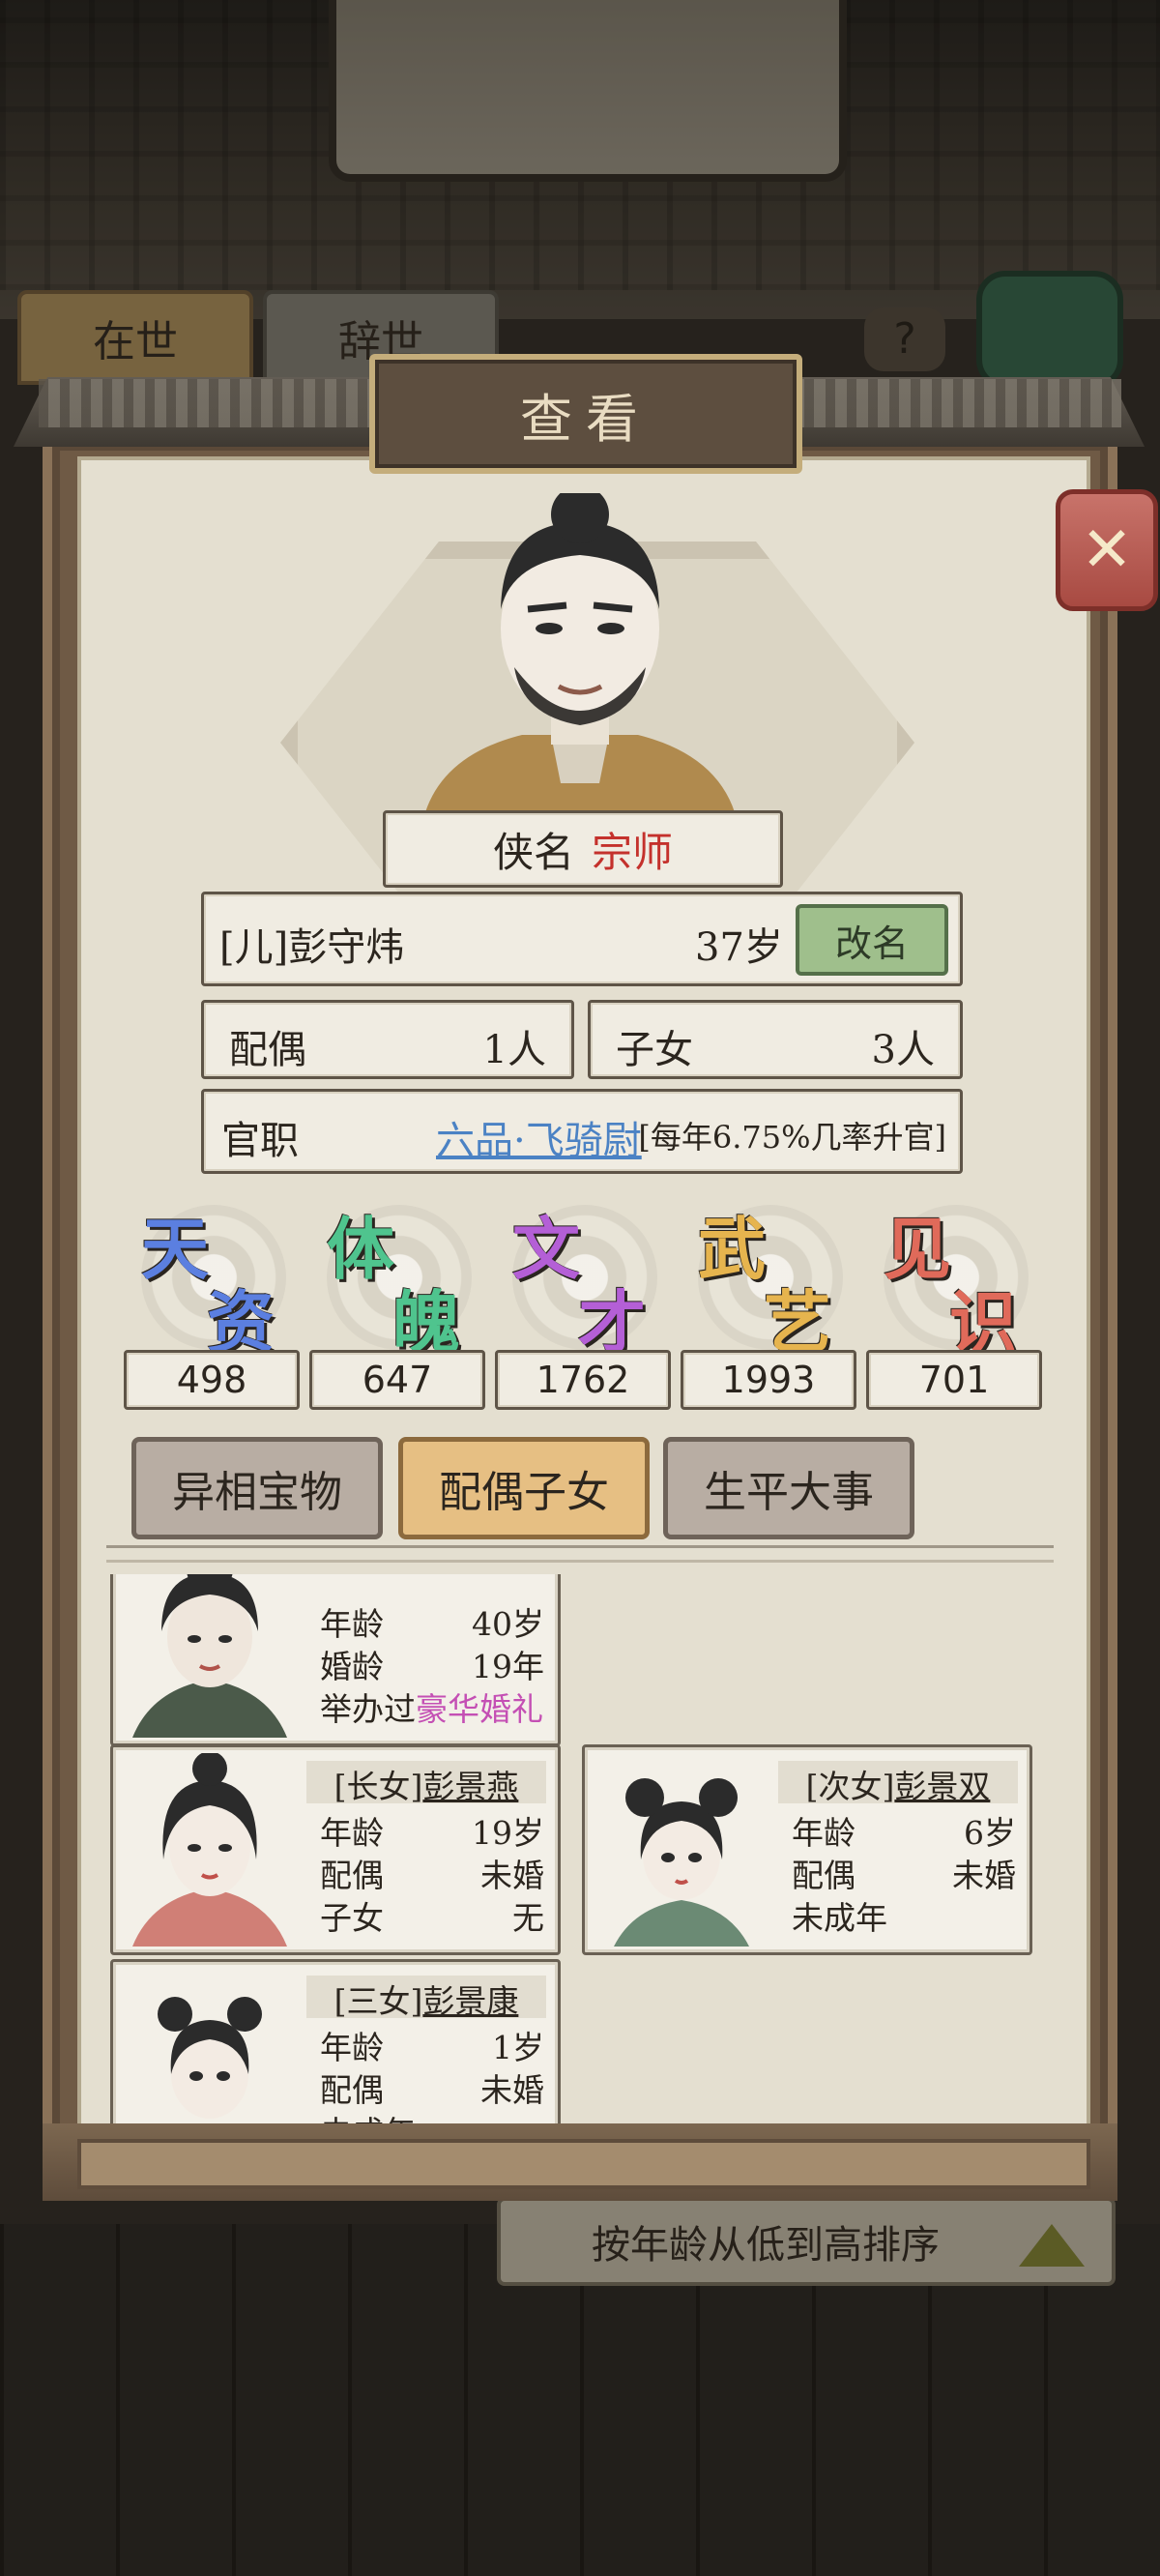  What do you see at coordinates (368, 1709) in the screenshot?
I see `wedding-prefix: 举办过` at bounding box center [368, 1709].